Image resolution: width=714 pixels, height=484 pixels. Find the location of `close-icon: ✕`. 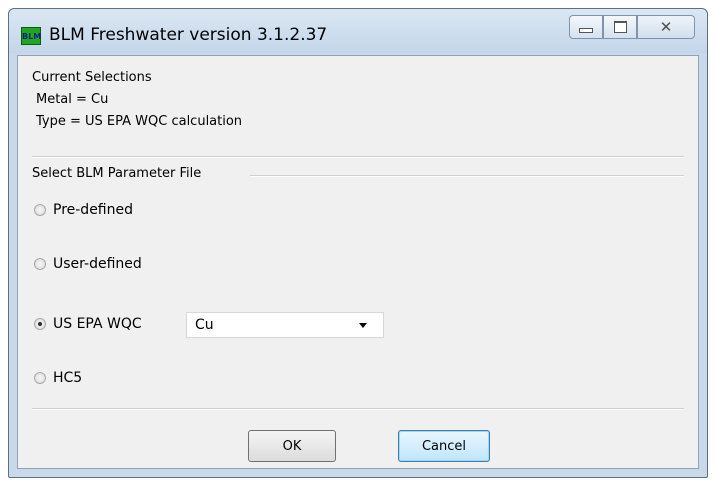

close-icon: ✕ is located at coordinates (666, 27).